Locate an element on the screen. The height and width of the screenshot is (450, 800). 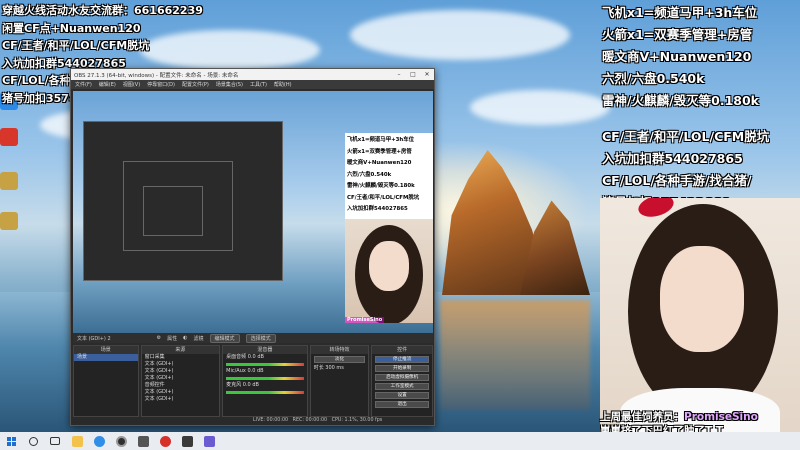
overlay-line: CF/LOL/各种手游/找合猪/ is located at coordinates (677, 180).